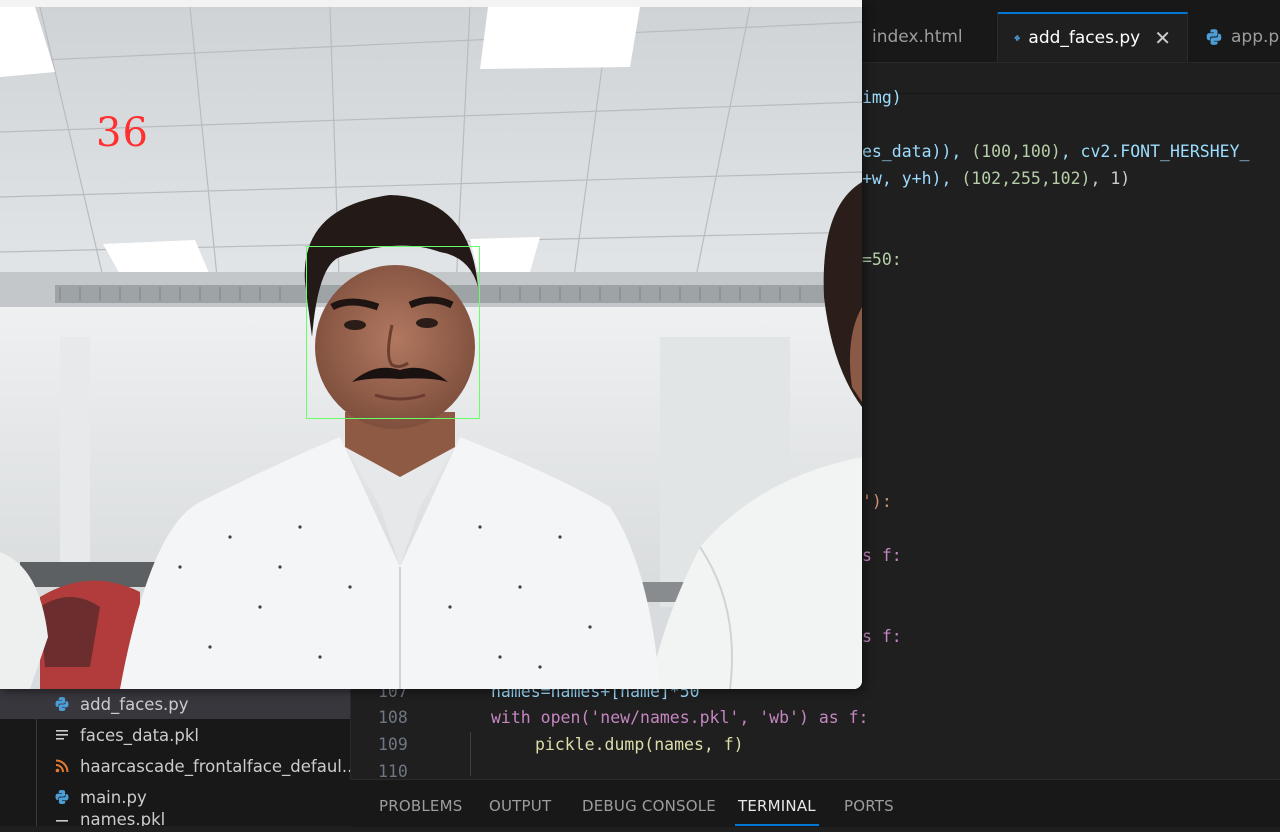 This screenshot has height=832, width=1280. What do you see at coordinates (882, 97) in the screenshot?
I see `code-line-fragment: img)` at bounding box center [882, 97].